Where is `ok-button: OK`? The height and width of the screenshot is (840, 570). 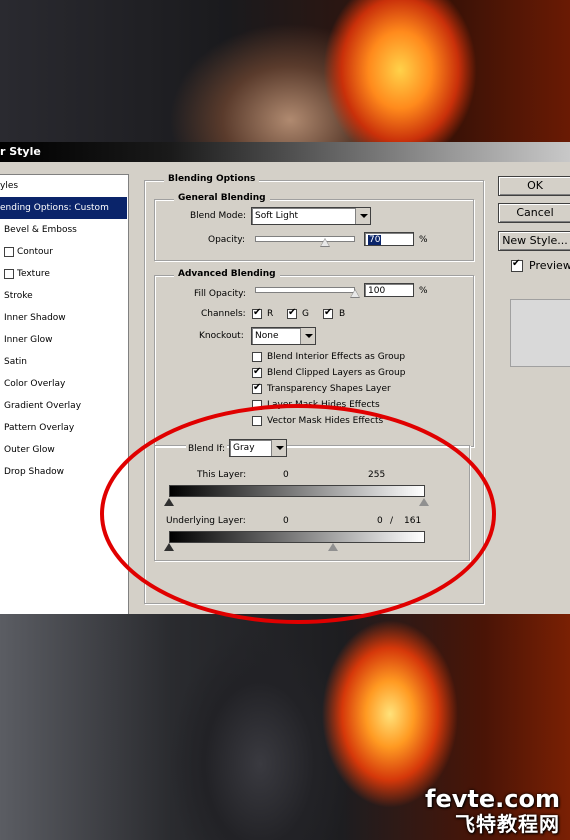
ok-button: OK is located at coordinates (534, 186).